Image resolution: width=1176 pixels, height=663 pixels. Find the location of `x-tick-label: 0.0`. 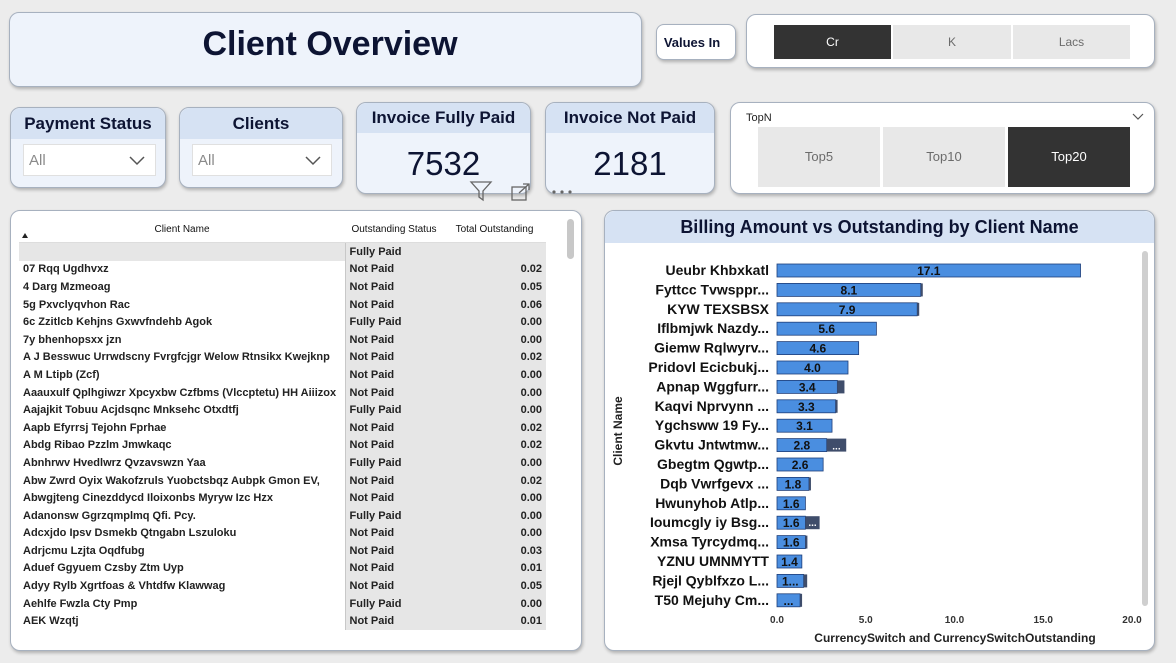

x-tick-label: 0.0 is located at coordinates (777, 620).